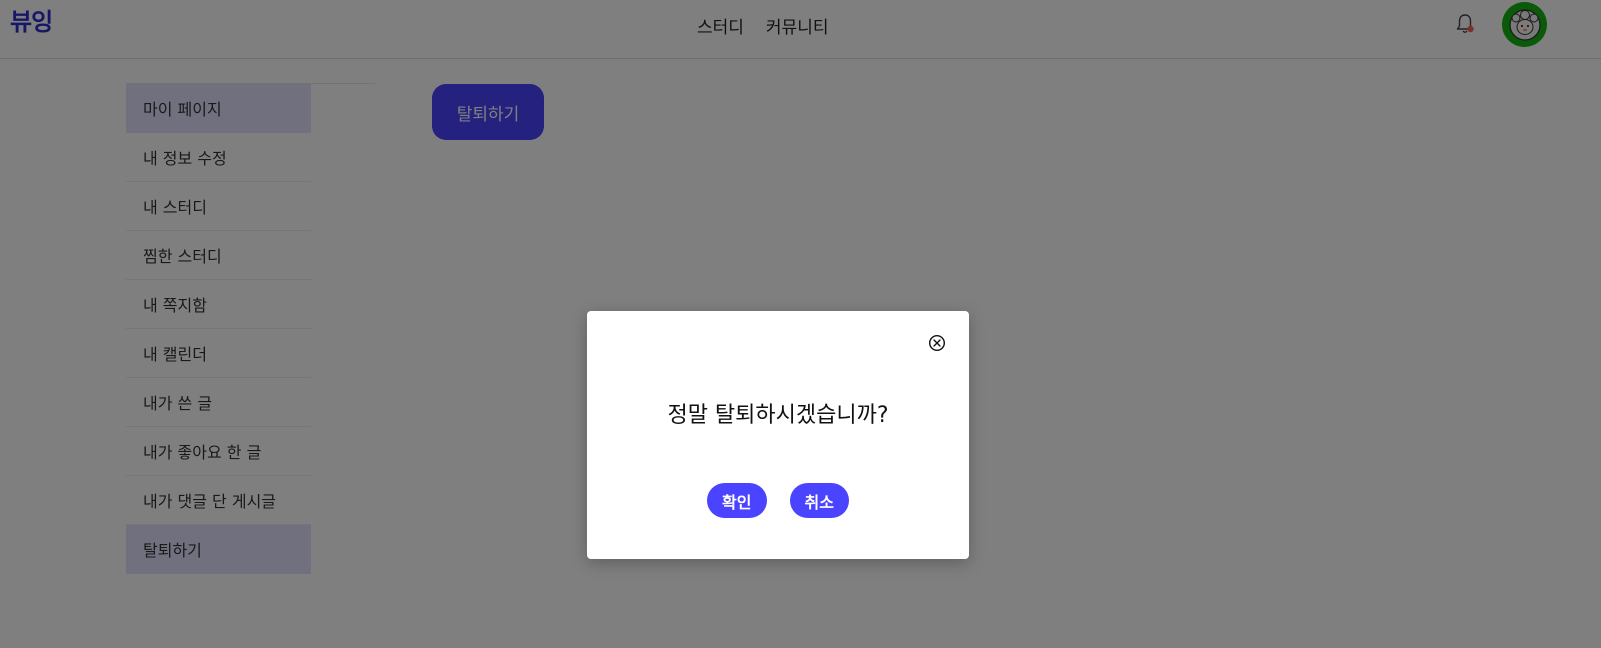 This screenshot has height=648, width=1601. What do you see at coordinates (737, 500) in the screenshot?
I see `confirm-button: 확인` at bounding box center [737, 500].